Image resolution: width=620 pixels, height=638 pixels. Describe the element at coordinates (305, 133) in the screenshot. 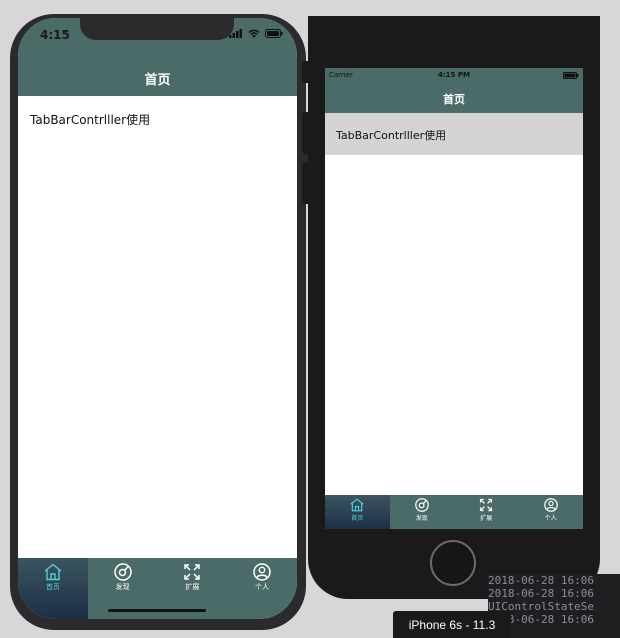

I see `volume-up-button` at that location.